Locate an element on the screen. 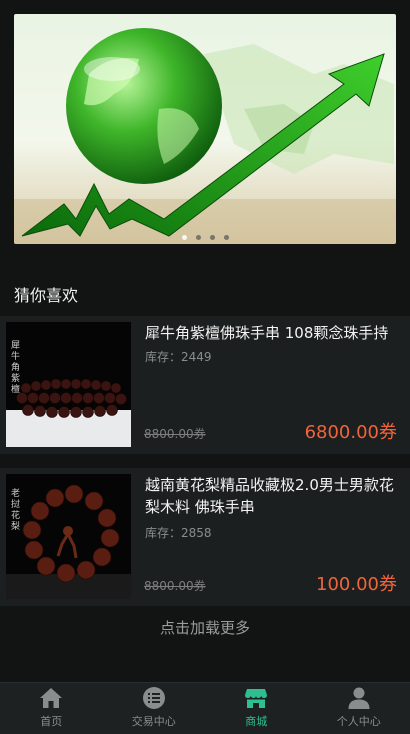 The width and height of the screenshot is (410, 734). product-thumbnail: 犀牛角紫檀 is located at coordinates (68, 384).